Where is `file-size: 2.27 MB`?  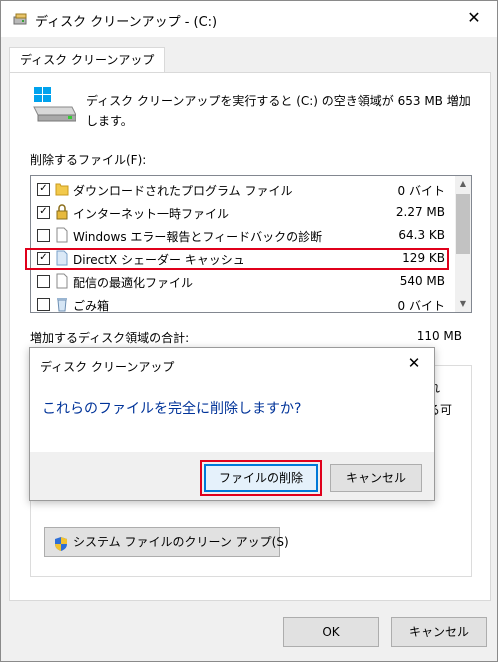 file-size: 2.27 MB is located at coordinates (420, 212).